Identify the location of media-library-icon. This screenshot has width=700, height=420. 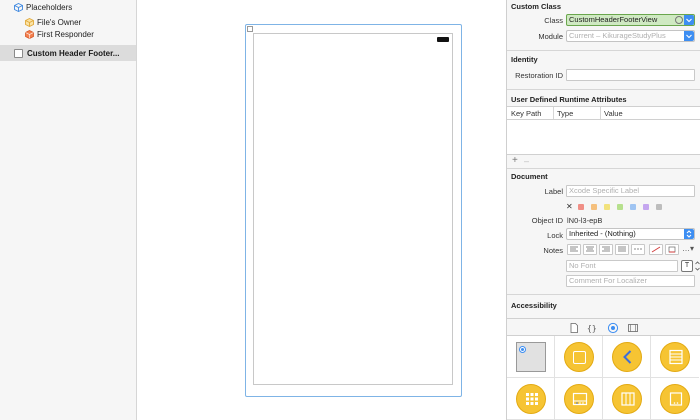
(633, 328).